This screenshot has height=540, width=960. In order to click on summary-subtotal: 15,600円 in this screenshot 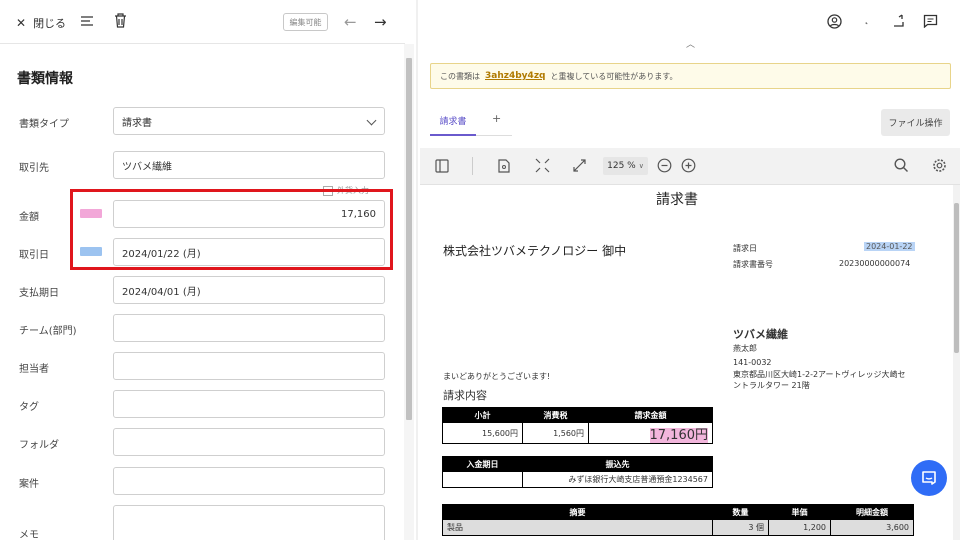, I will do `click(482, 433)`.